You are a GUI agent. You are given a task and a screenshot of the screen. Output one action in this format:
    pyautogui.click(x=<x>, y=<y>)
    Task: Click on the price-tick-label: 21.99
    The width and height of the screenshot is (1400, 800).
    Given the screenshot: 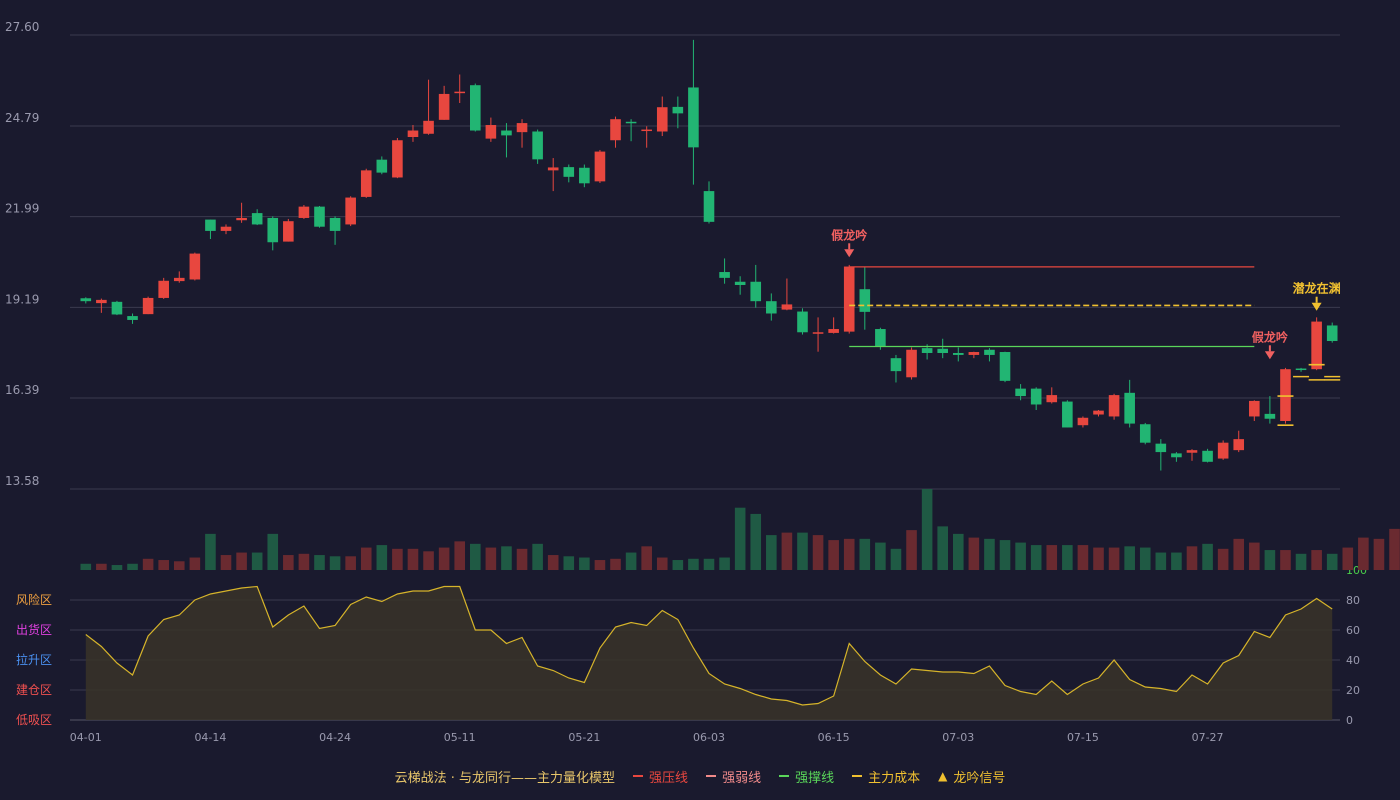 What is the action you would take?
    pyautogui.click(x=22, y=209)
    